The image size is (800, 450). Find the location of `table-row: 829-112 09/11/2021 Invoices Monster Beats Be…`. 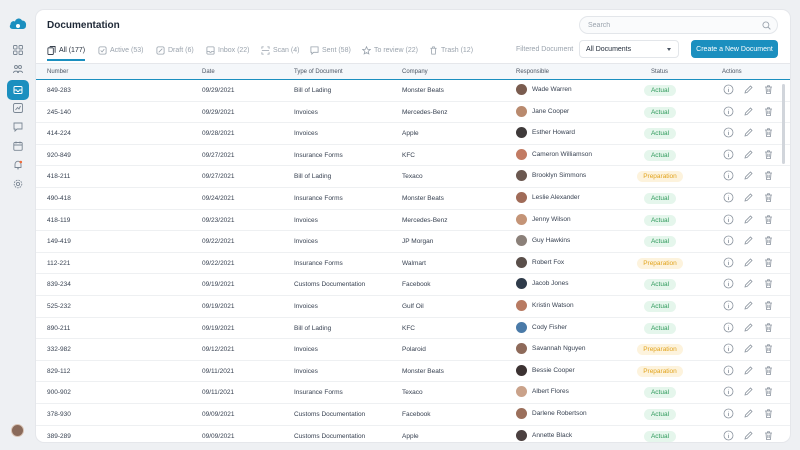

table-row: 829-112 09/11/2021 Invoices Monster Beats Be… is located at coordinates (413, 372).